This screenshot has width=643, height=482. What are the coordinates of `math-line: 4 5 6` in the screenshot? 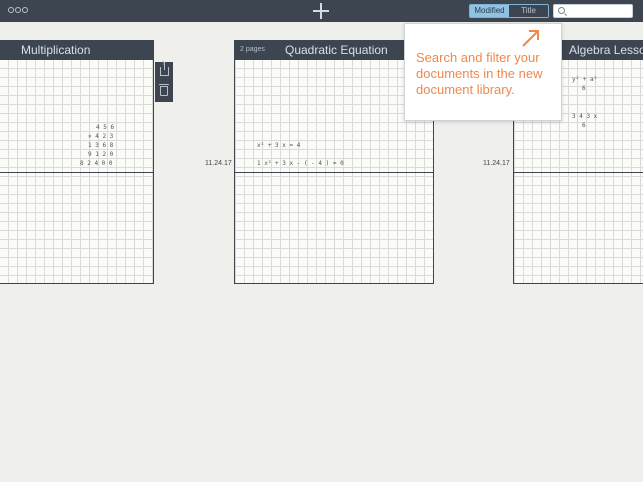 It's located at (105, 127).